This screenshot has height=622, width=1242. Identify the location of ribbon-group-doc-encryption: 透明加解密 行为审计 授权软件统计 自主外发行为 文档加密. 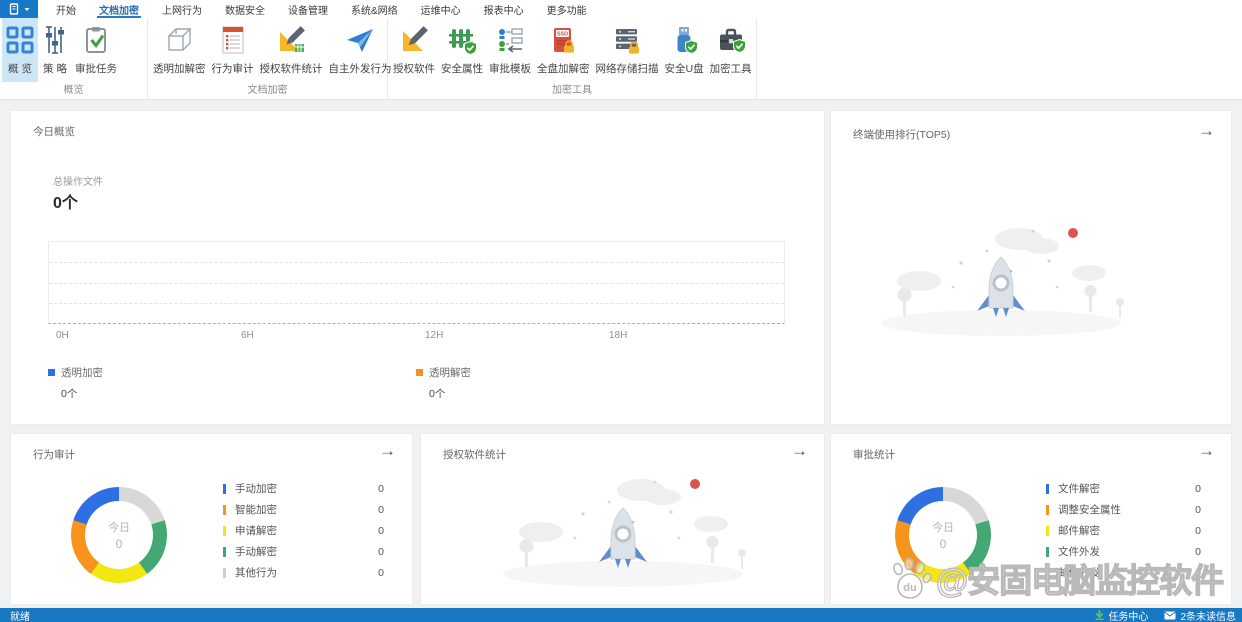
(270, 58).